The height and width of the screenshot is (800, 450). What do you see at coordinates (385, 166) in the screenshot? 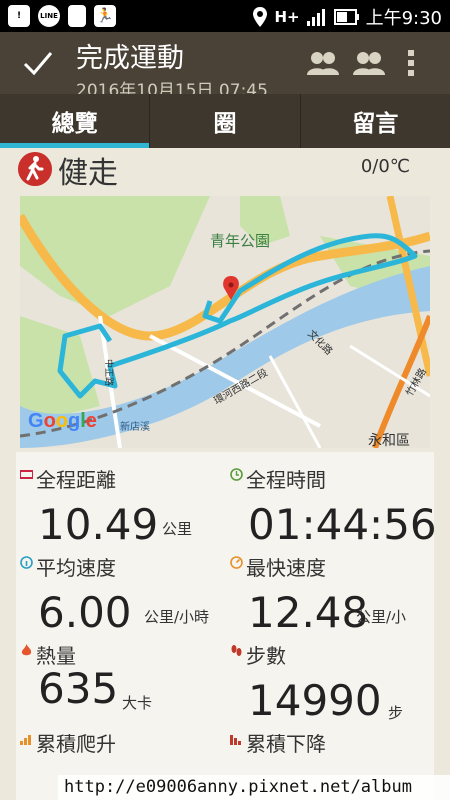
I see `temperature: 0/0℃` at bounding box center [385, 166].